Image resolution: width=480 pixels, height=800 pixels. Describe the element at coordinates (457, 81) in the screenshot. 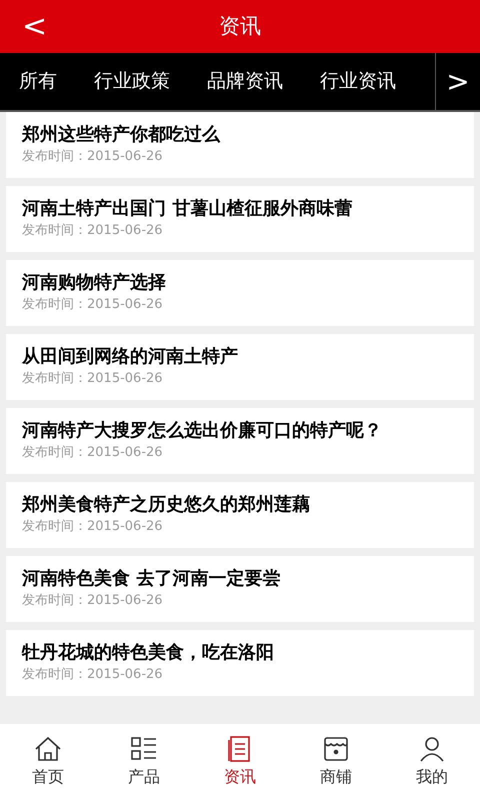

I see `more-categories-button: >` at that location.